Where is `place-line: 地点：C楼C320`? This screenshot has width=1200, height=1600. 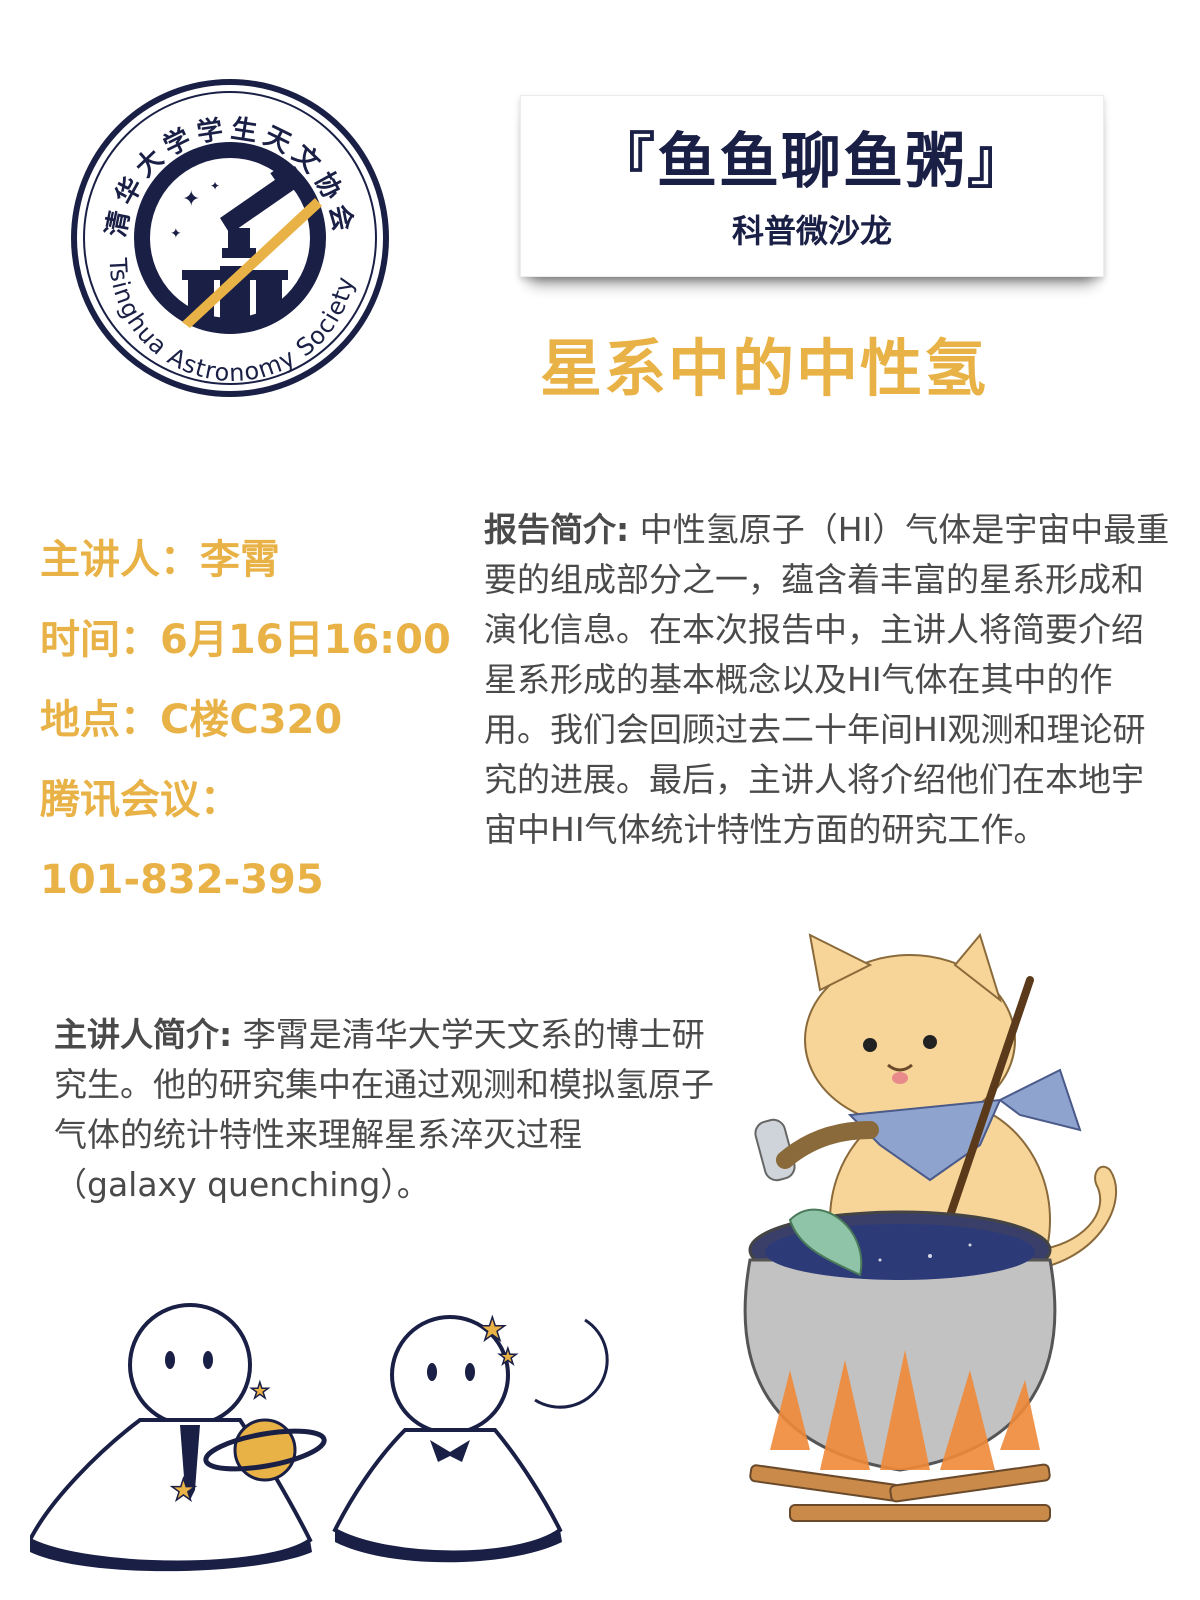 place-line: 地点：C楼C320 is located at coordinates (191, 720).